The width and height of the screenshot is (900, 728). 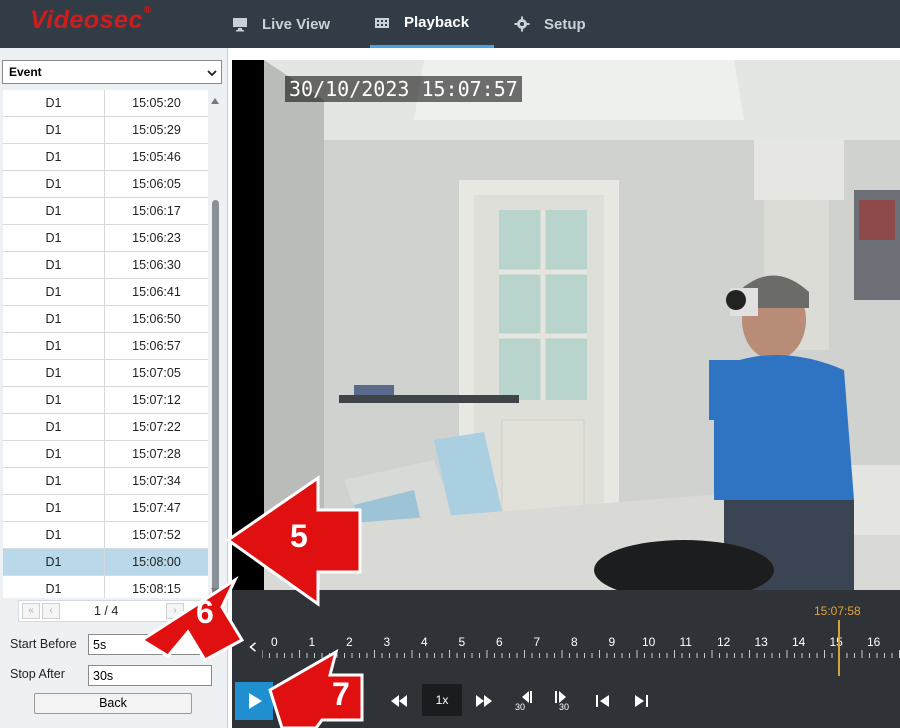 What do you see at coordinates (205, 612) in the screenshot?
I see `annotation-number-6: 6` at bounding box center [205, 612].